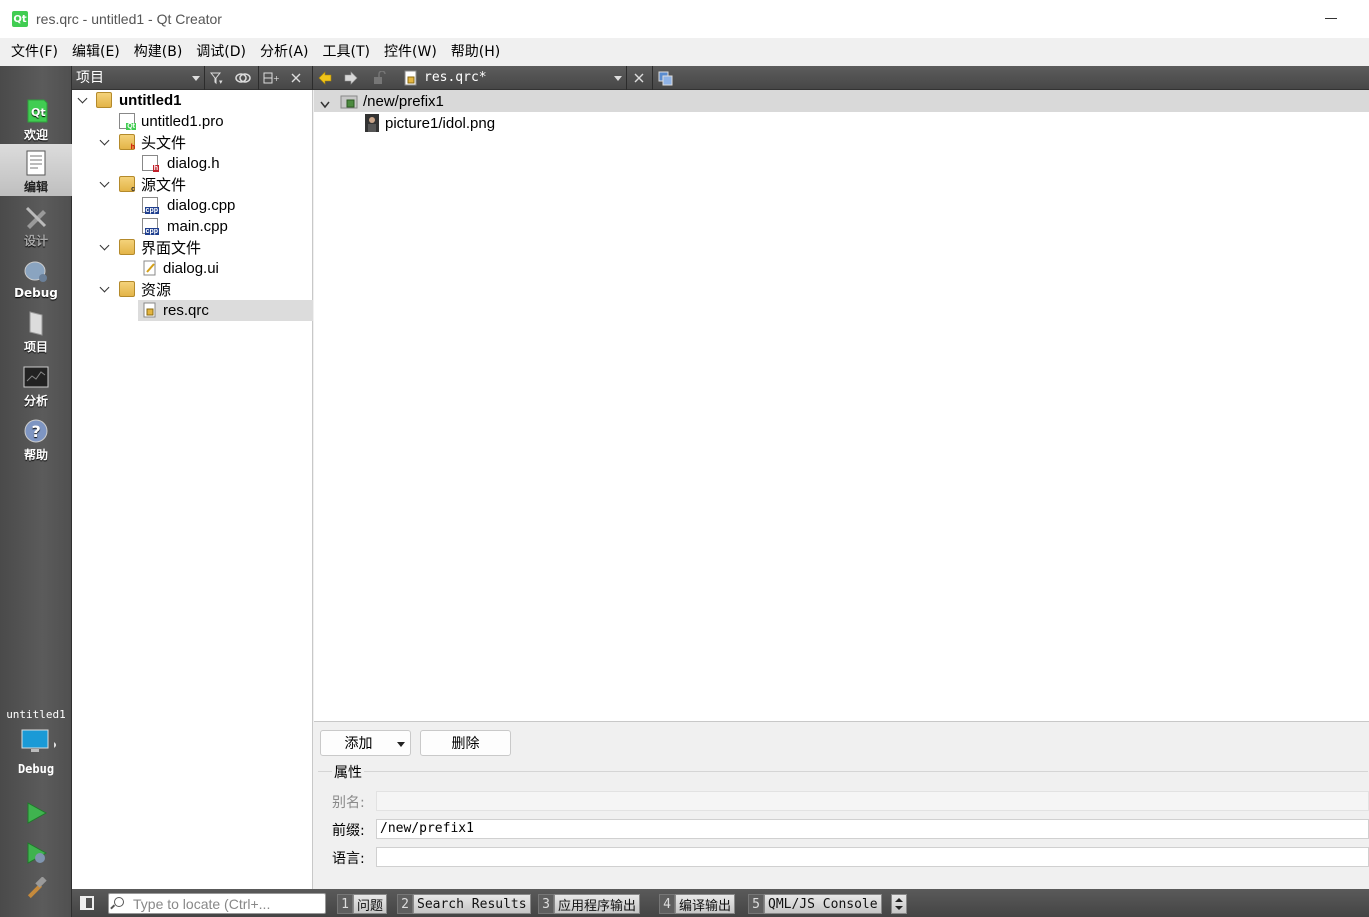 This screenshot has height=917, width=1369. What do you see at coordinates (36, 111) in the screenshot?
I see `qt-welcome-icon: Qt` at bounding box center [36, 111].